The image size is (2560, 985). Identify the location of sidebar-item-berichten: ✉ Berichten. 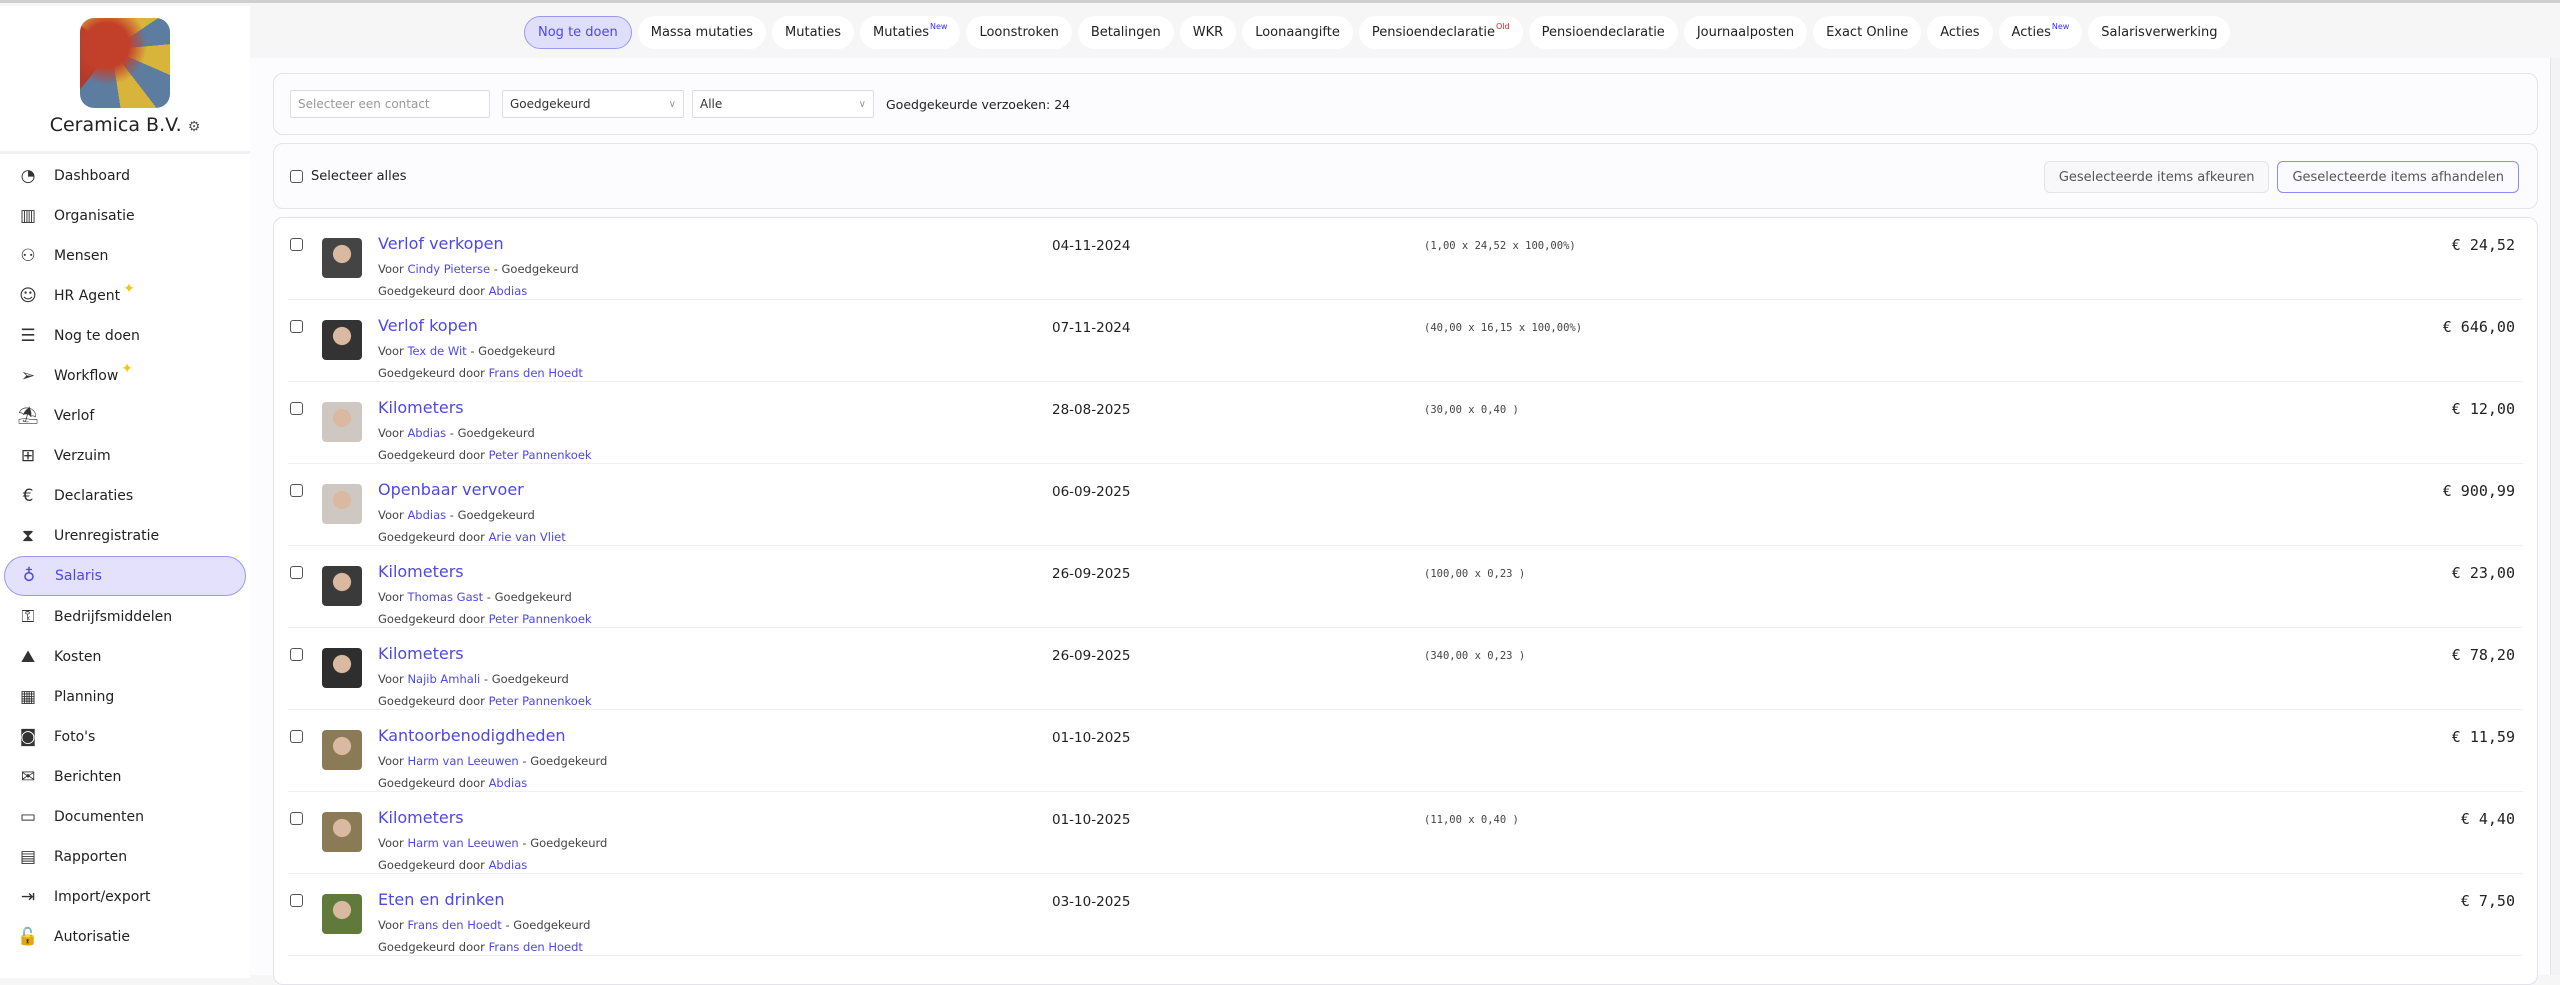
(125, 777).